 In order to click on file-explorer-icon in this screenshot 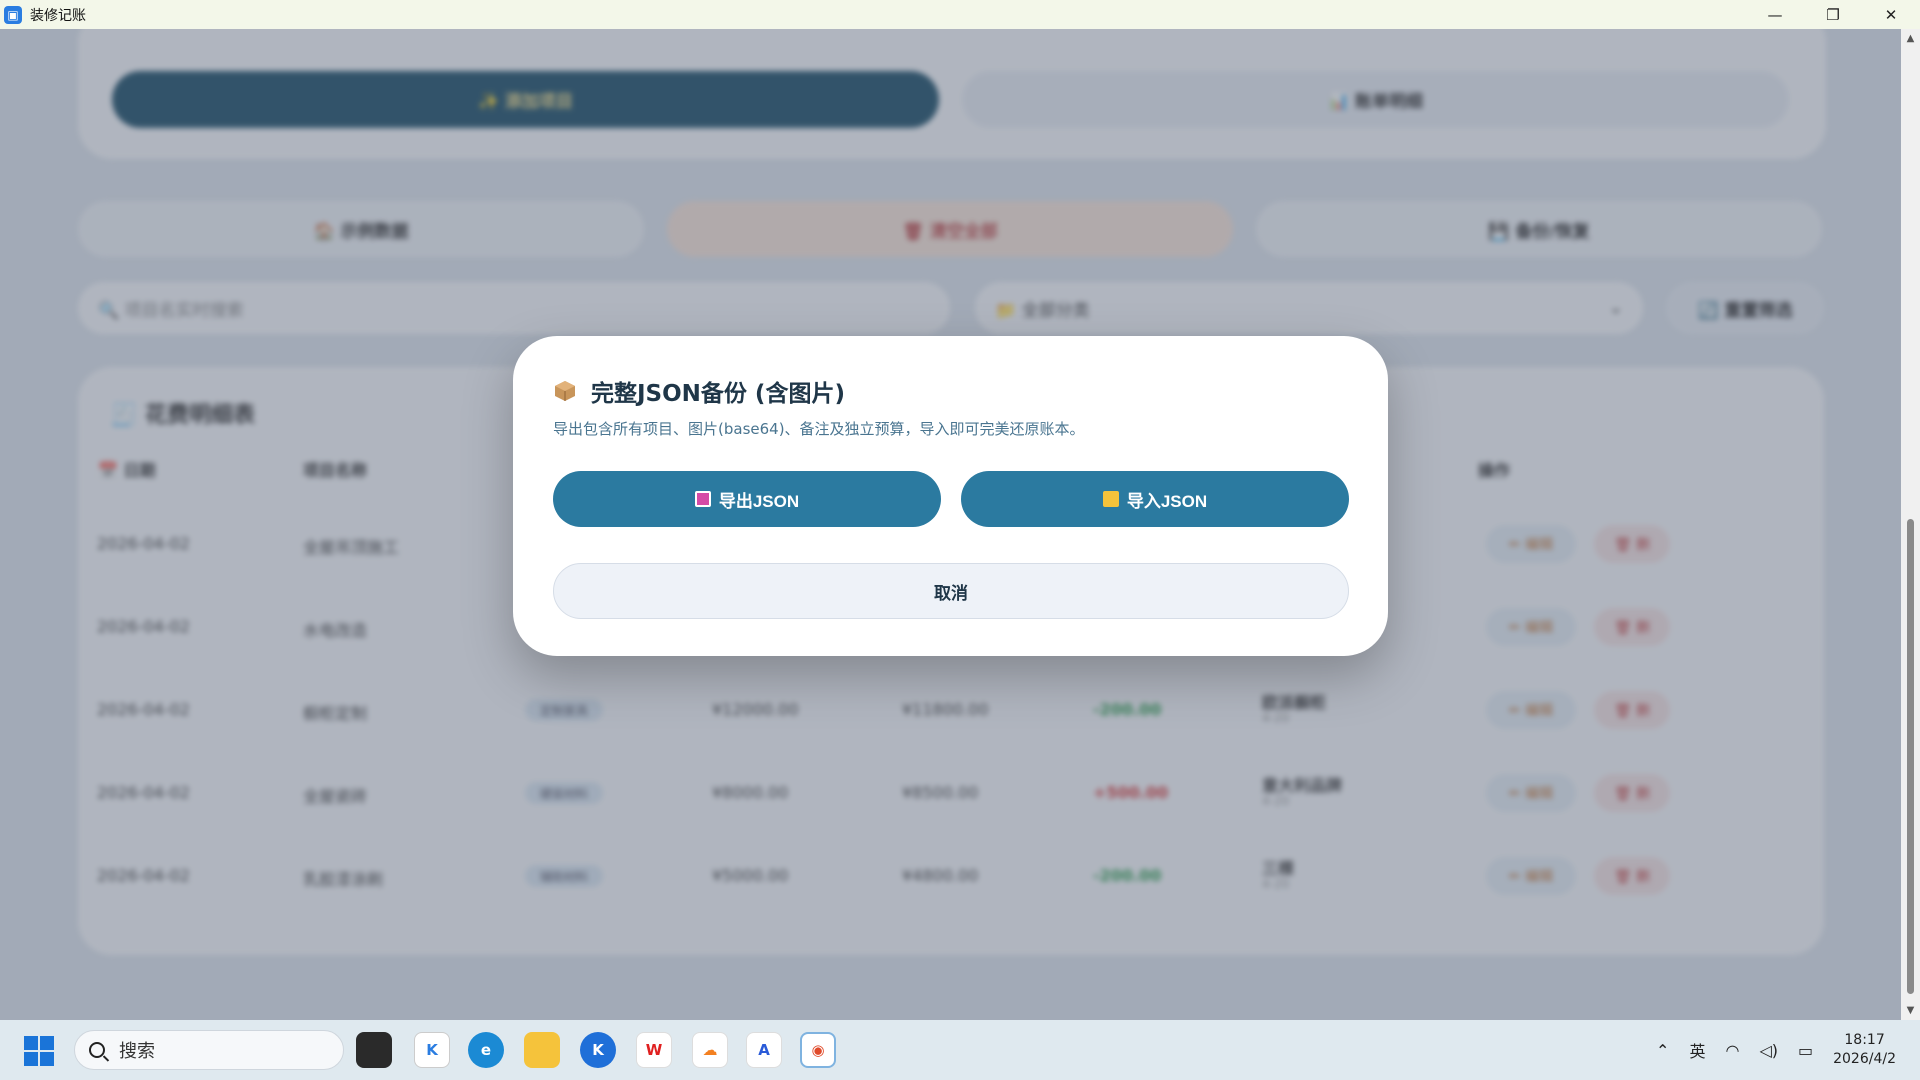, I will do `click(542, 1050)`.